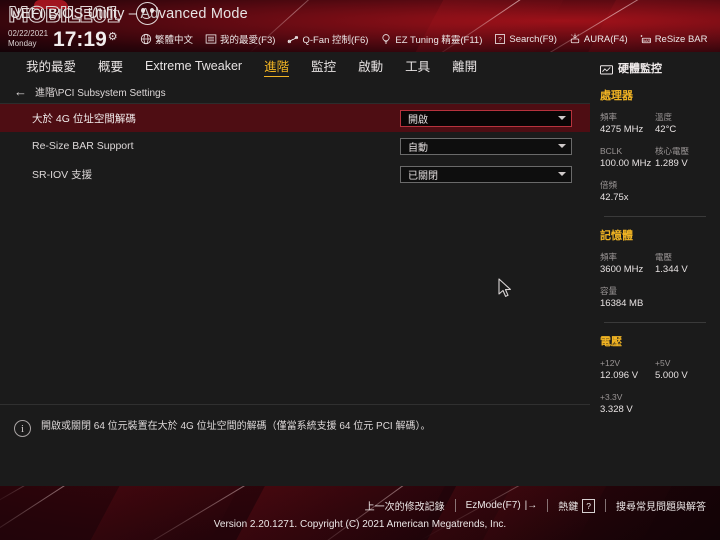 This screenshot has width=720, height=540. What do you see at coordinates (682, 124) in the screenshot?
I see `readout-cpu-temperature: 溫度 42°C` at bounding box center [682, 124].